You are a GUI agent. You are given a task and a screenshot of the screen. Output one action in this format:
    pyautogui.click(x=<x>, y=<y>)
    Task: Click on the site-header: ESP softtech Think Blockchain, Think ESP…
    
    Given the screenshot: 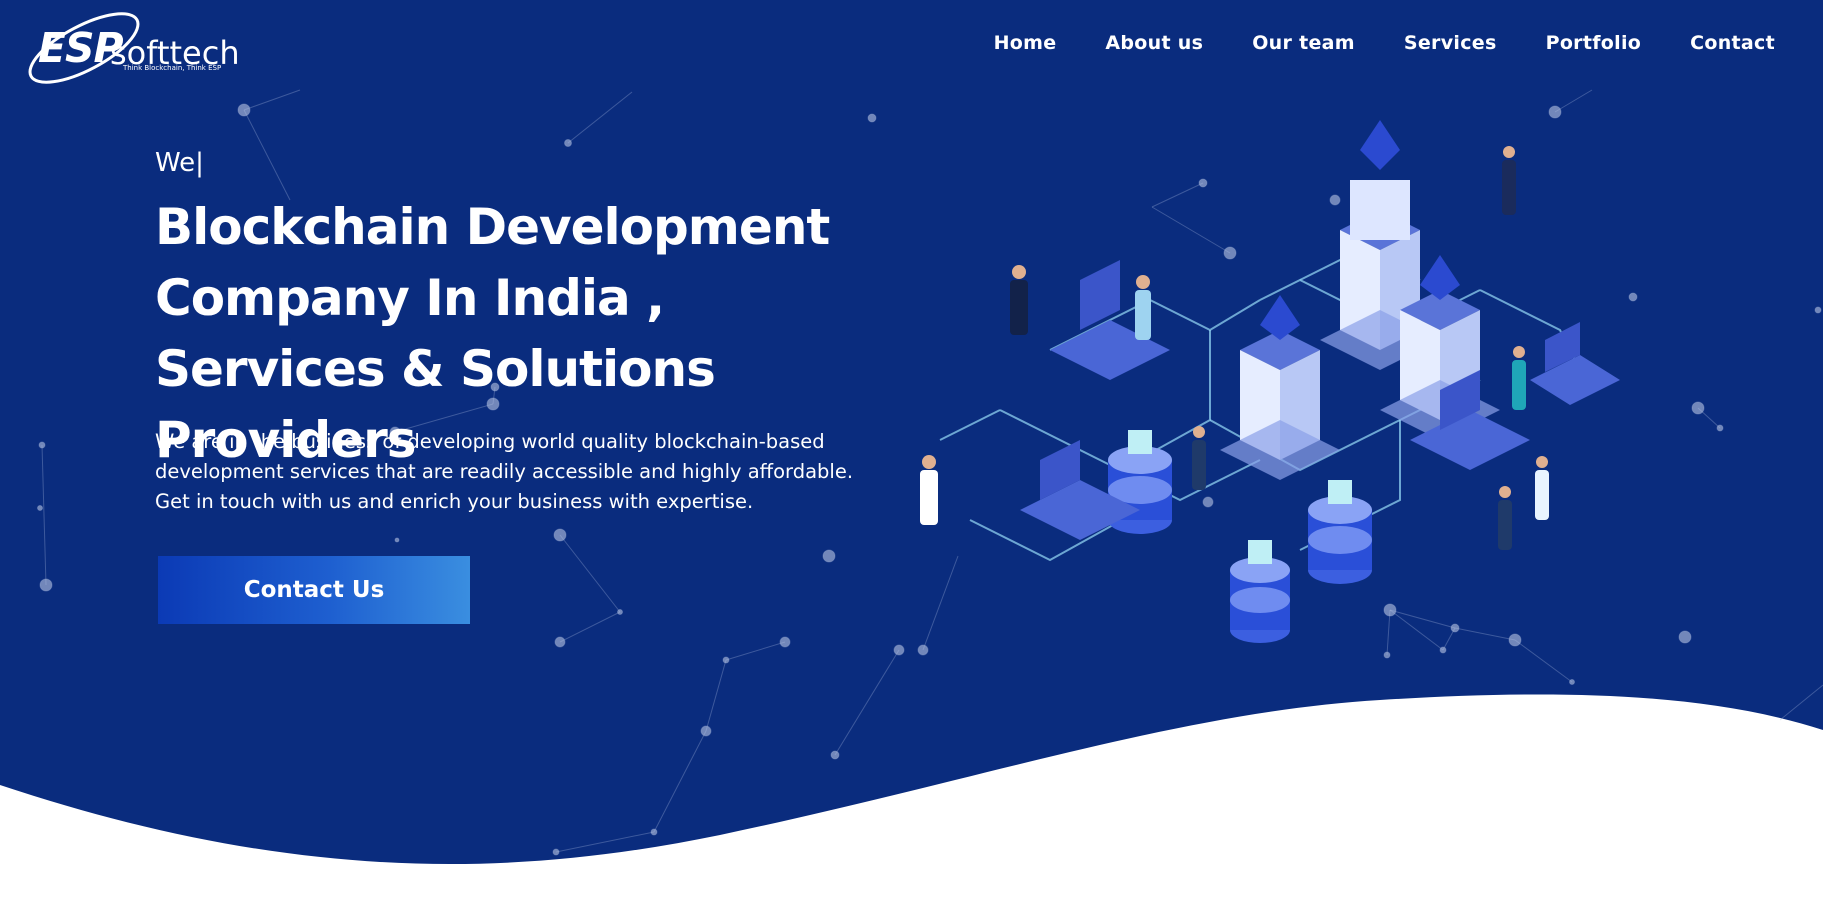 What is the action you would take?
    pyautogui.click(x=911, y=45)
    